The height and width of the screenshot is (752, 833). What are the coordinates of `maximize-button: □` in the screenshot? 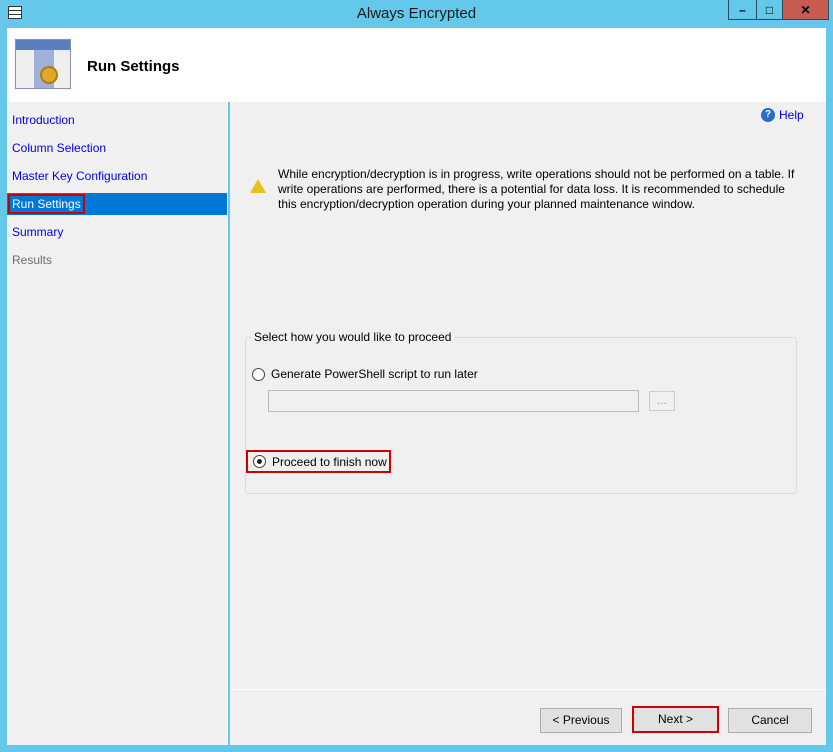 It's located at (769, 10).